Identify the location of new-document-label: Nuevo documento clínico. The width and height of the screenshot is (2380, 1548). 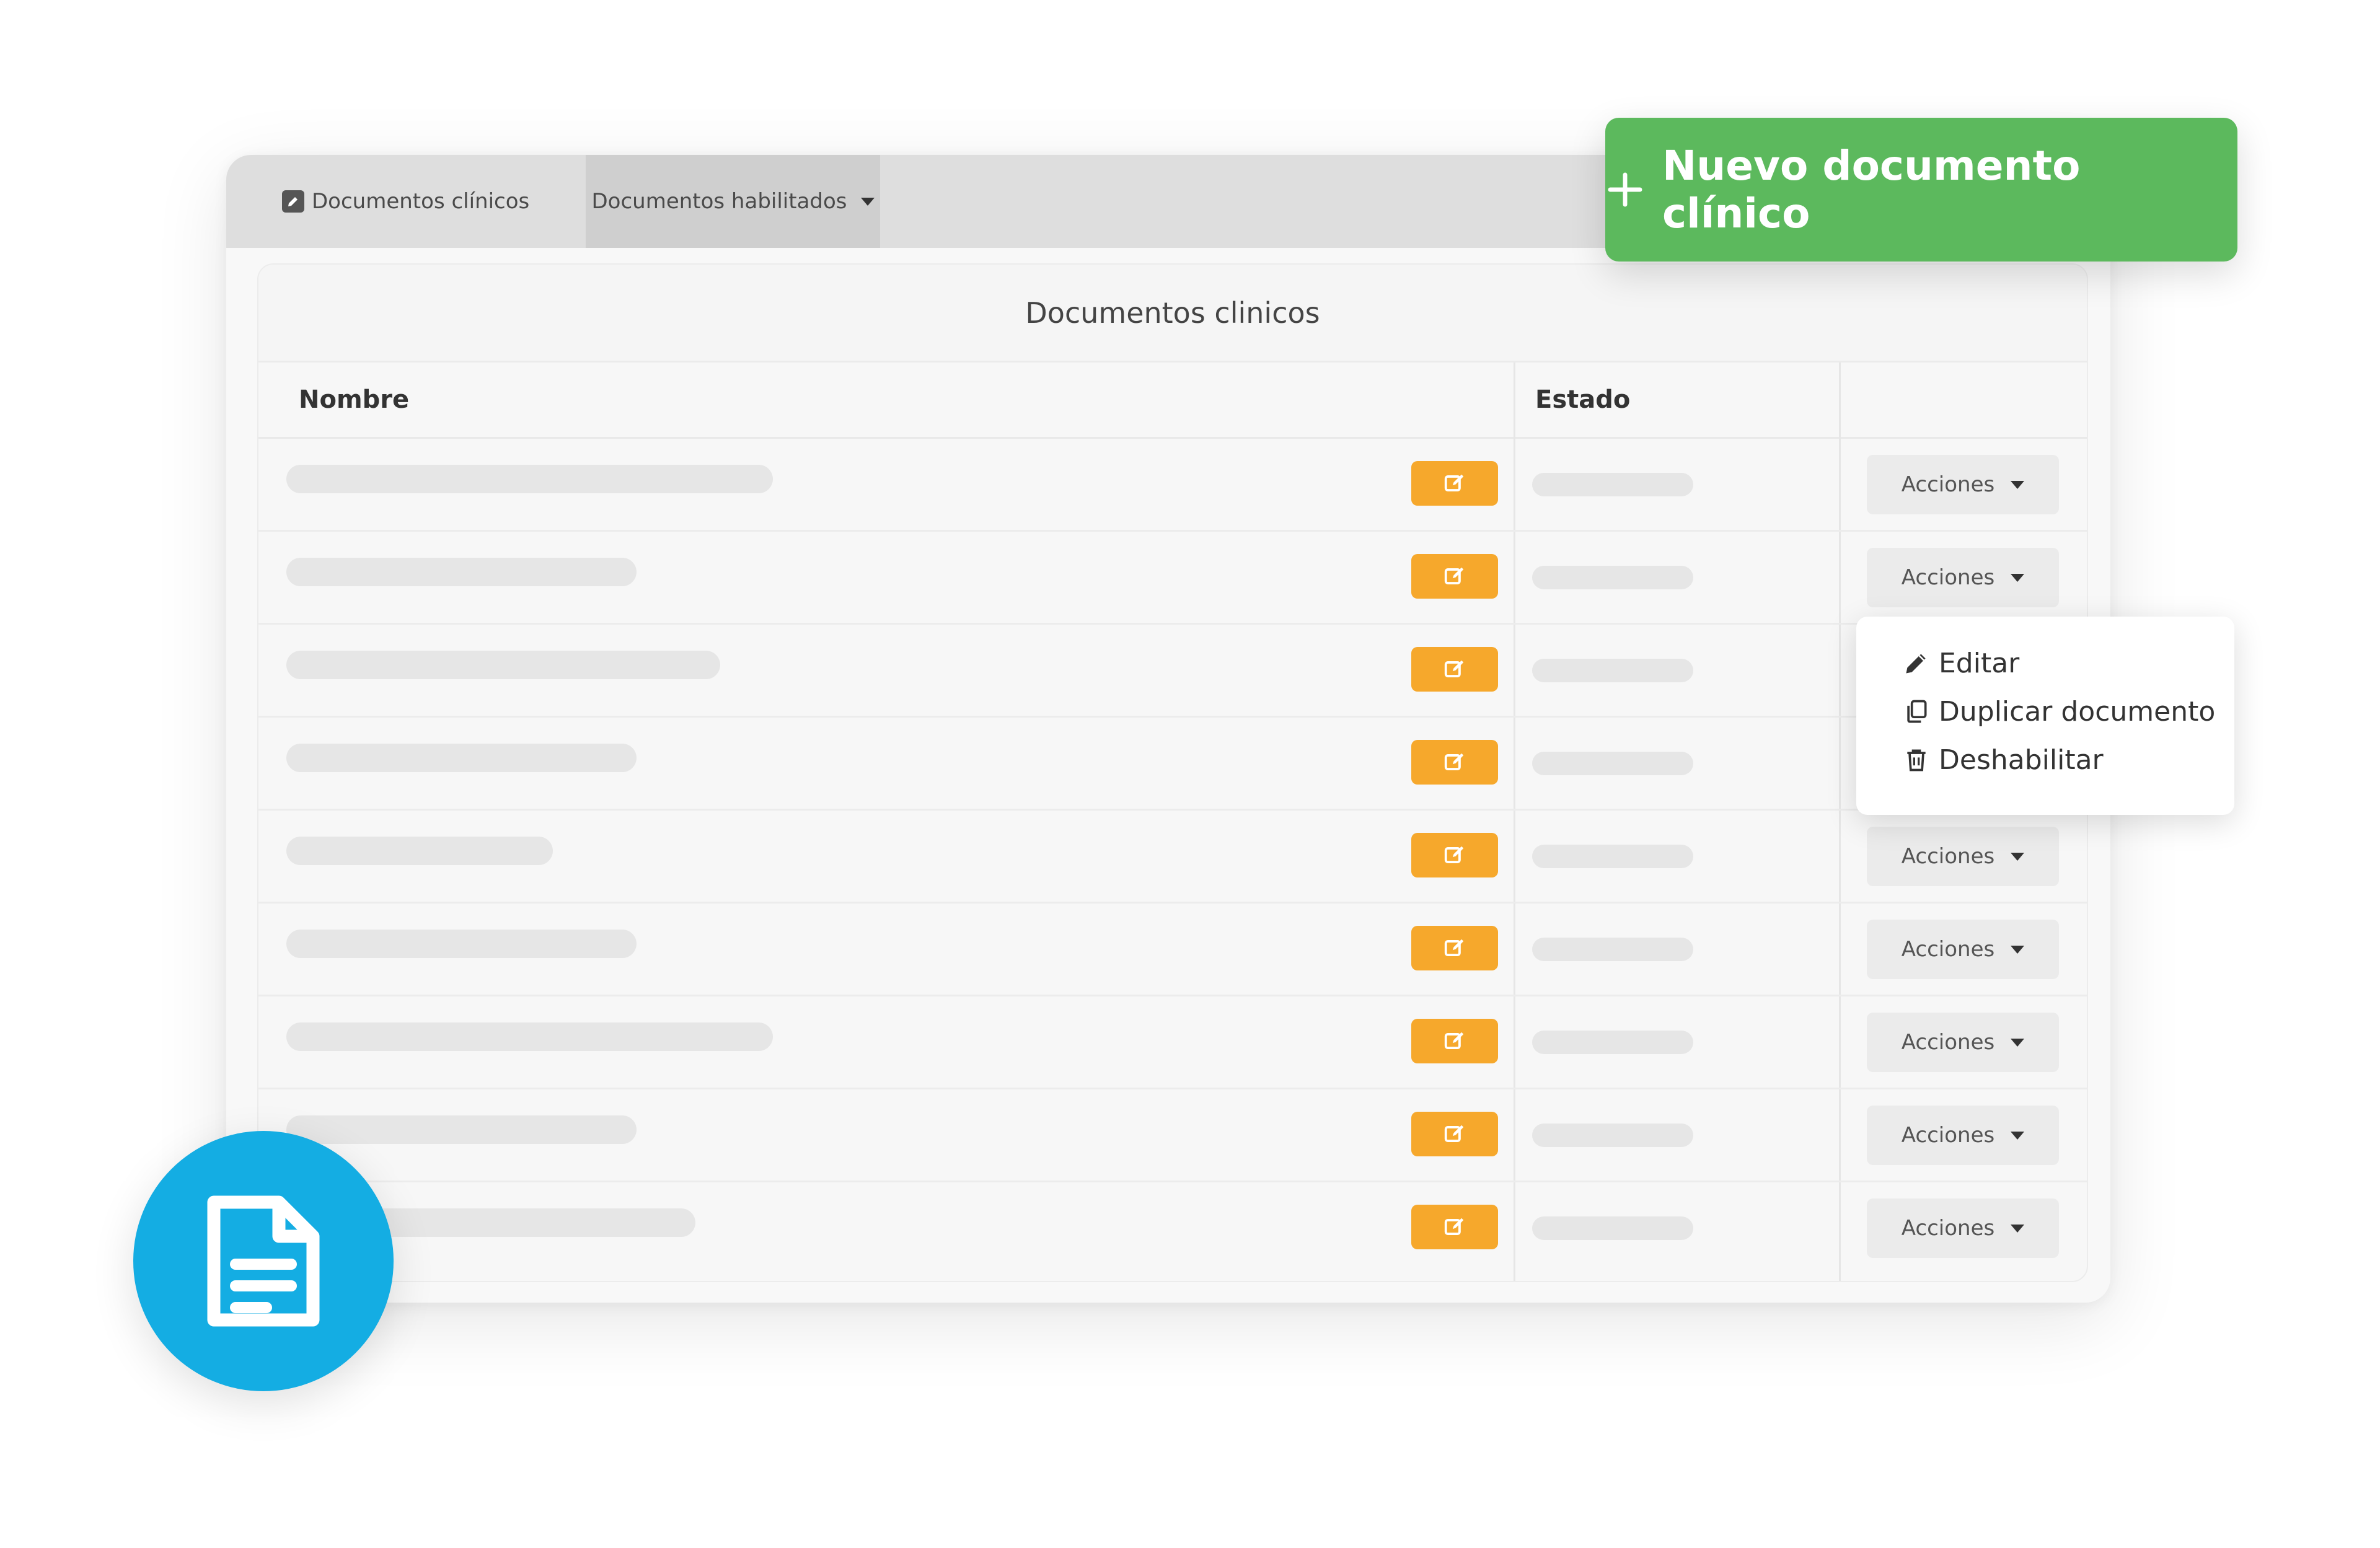
(1871, 189).